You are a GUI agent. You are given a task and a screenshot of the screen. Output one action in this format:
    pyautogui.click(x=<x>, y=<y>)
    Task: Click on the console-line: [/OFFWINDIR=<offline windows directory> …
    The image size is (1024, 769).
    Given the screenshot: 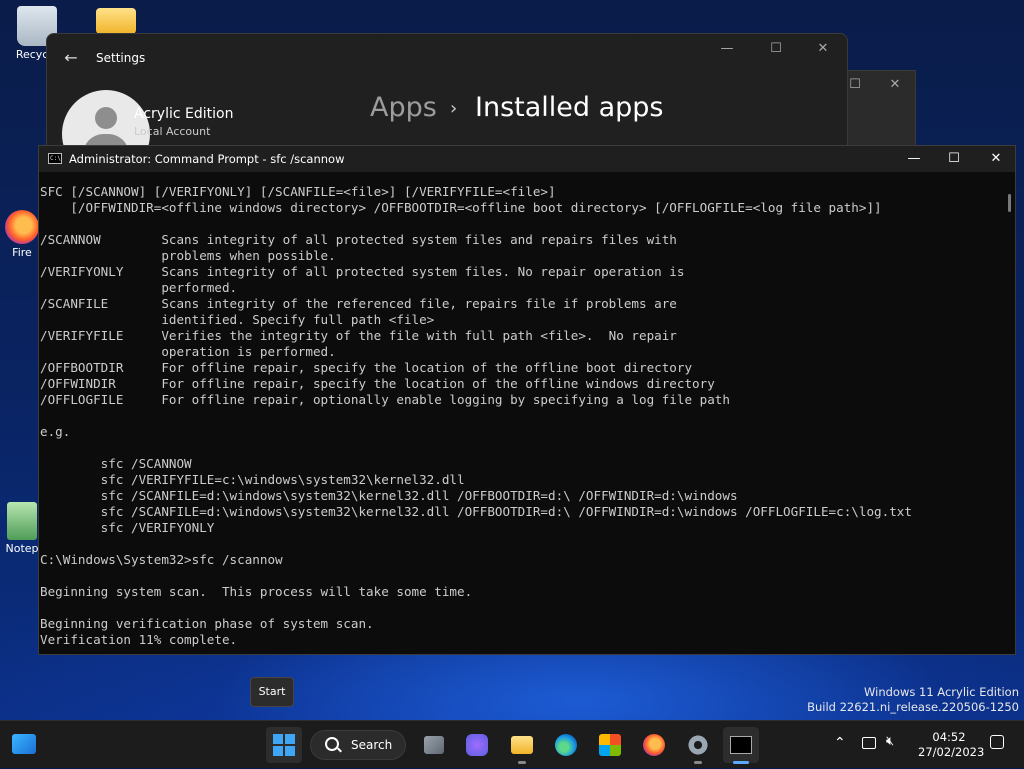 What is the action you would take?
    pyautogui.click(x=461, y=207)
    